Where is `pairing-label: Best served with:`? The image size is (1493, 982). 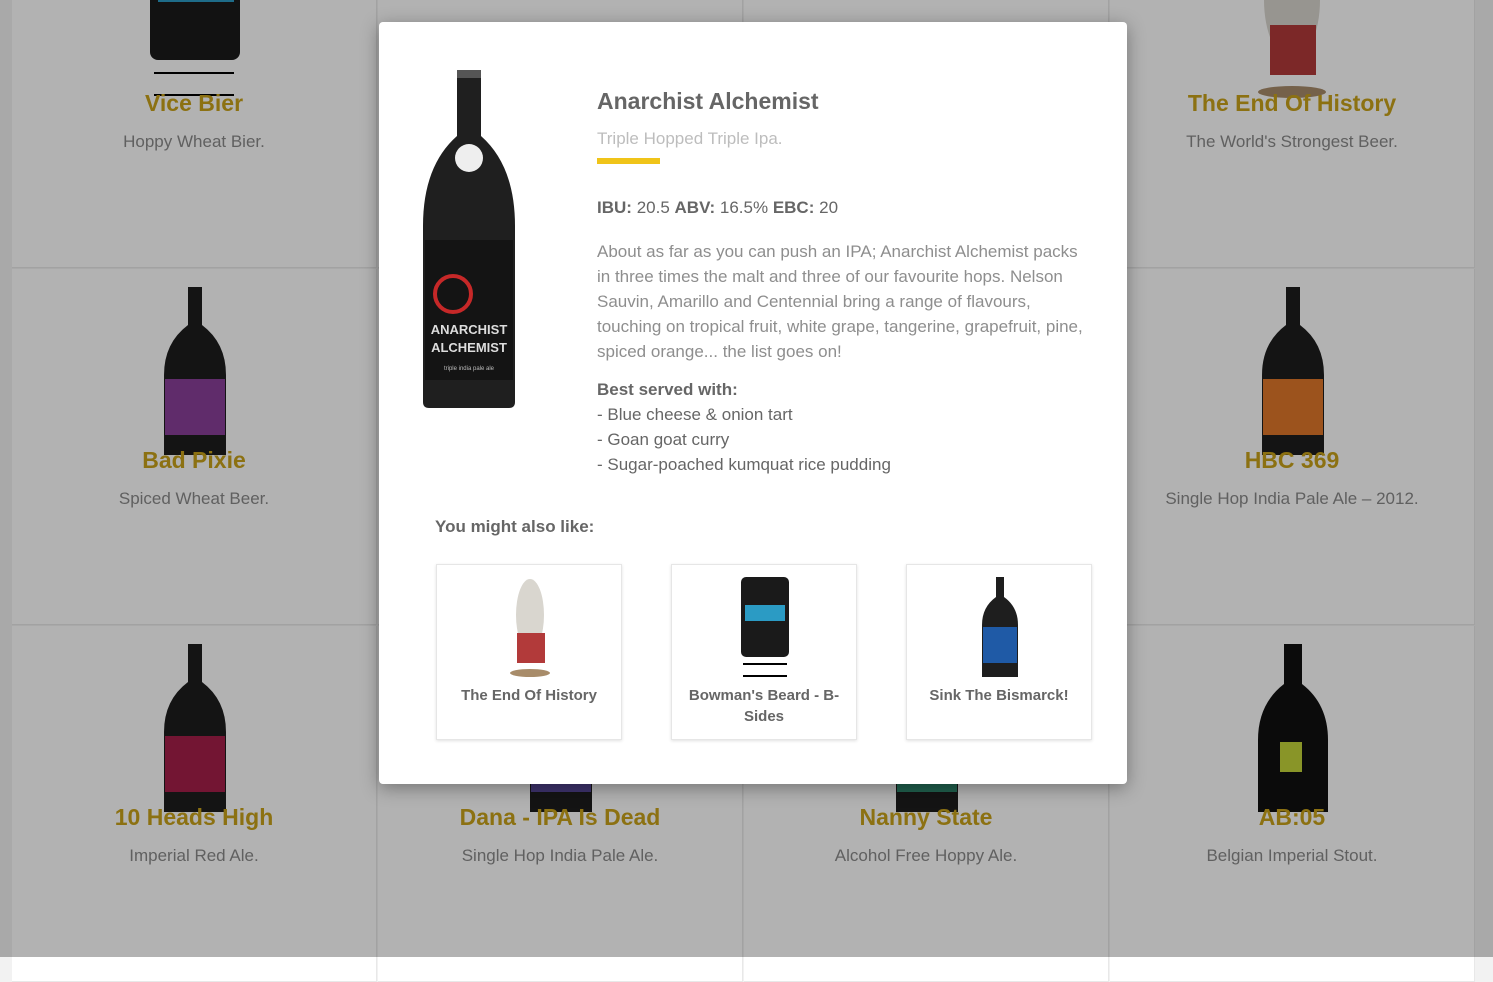 pairing-label: Best served with: is located at coordinates (667, 389).